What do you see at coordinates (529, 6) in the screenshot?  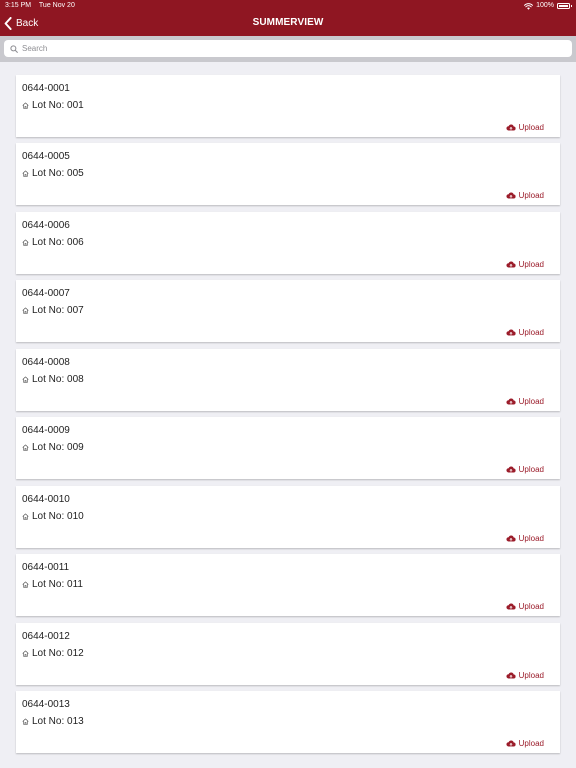 I see `wifi-icon` at bounding box center [529, 6].